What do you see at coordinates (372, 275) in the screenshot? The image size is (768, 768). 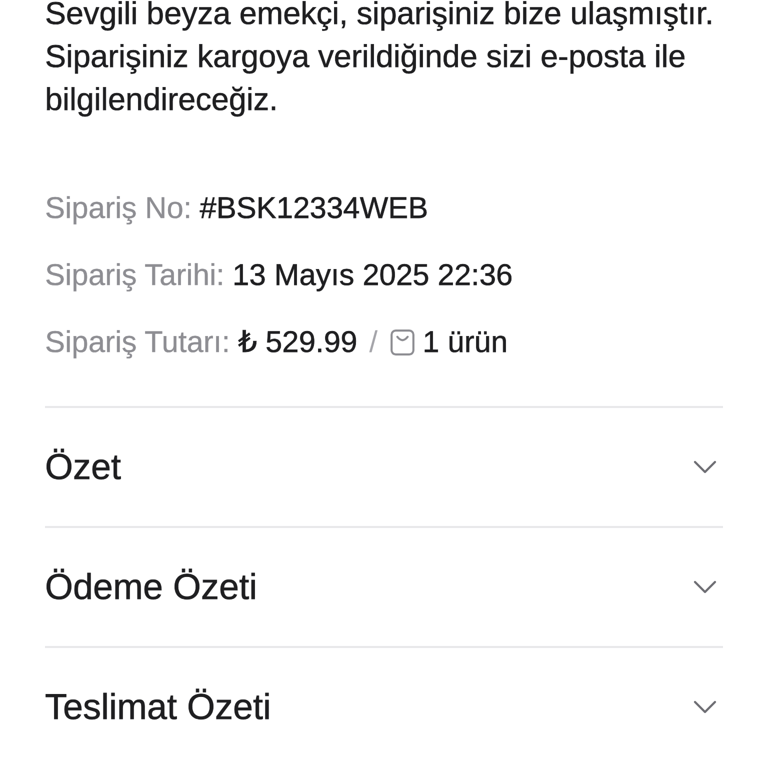 I see `info-value: 13 Mayıs 2025 22:36` at bounding box center [372, 275].